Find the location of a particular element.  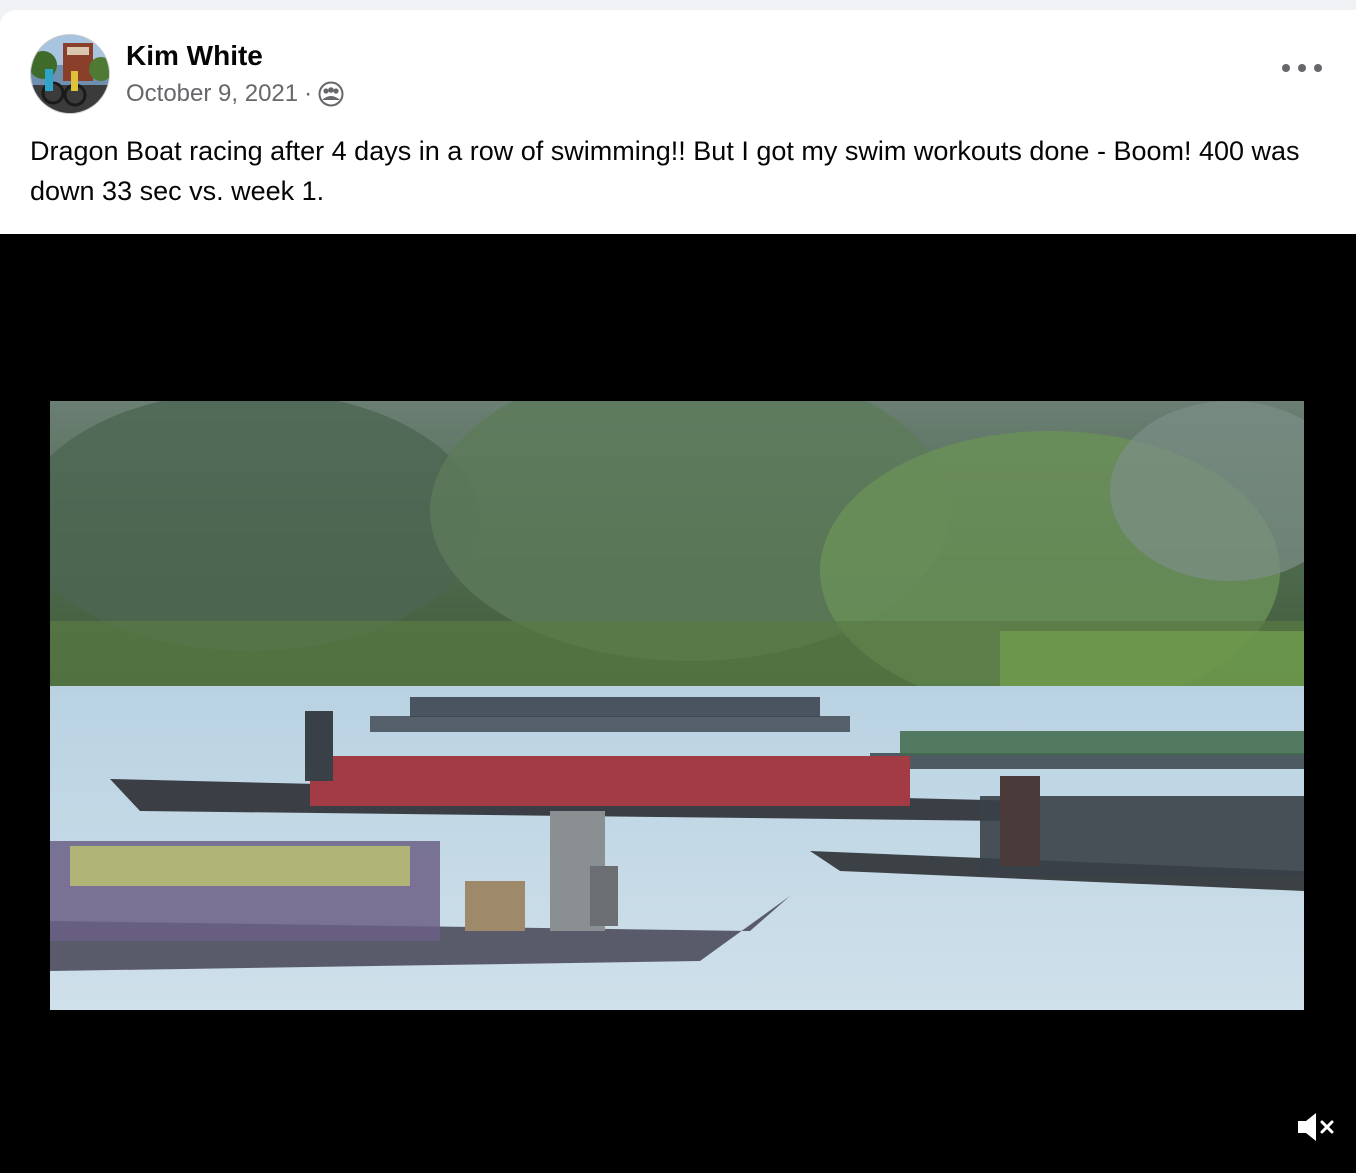

post-meta: Kim White October 9, 2021 · is located at coordinates (235, 74).